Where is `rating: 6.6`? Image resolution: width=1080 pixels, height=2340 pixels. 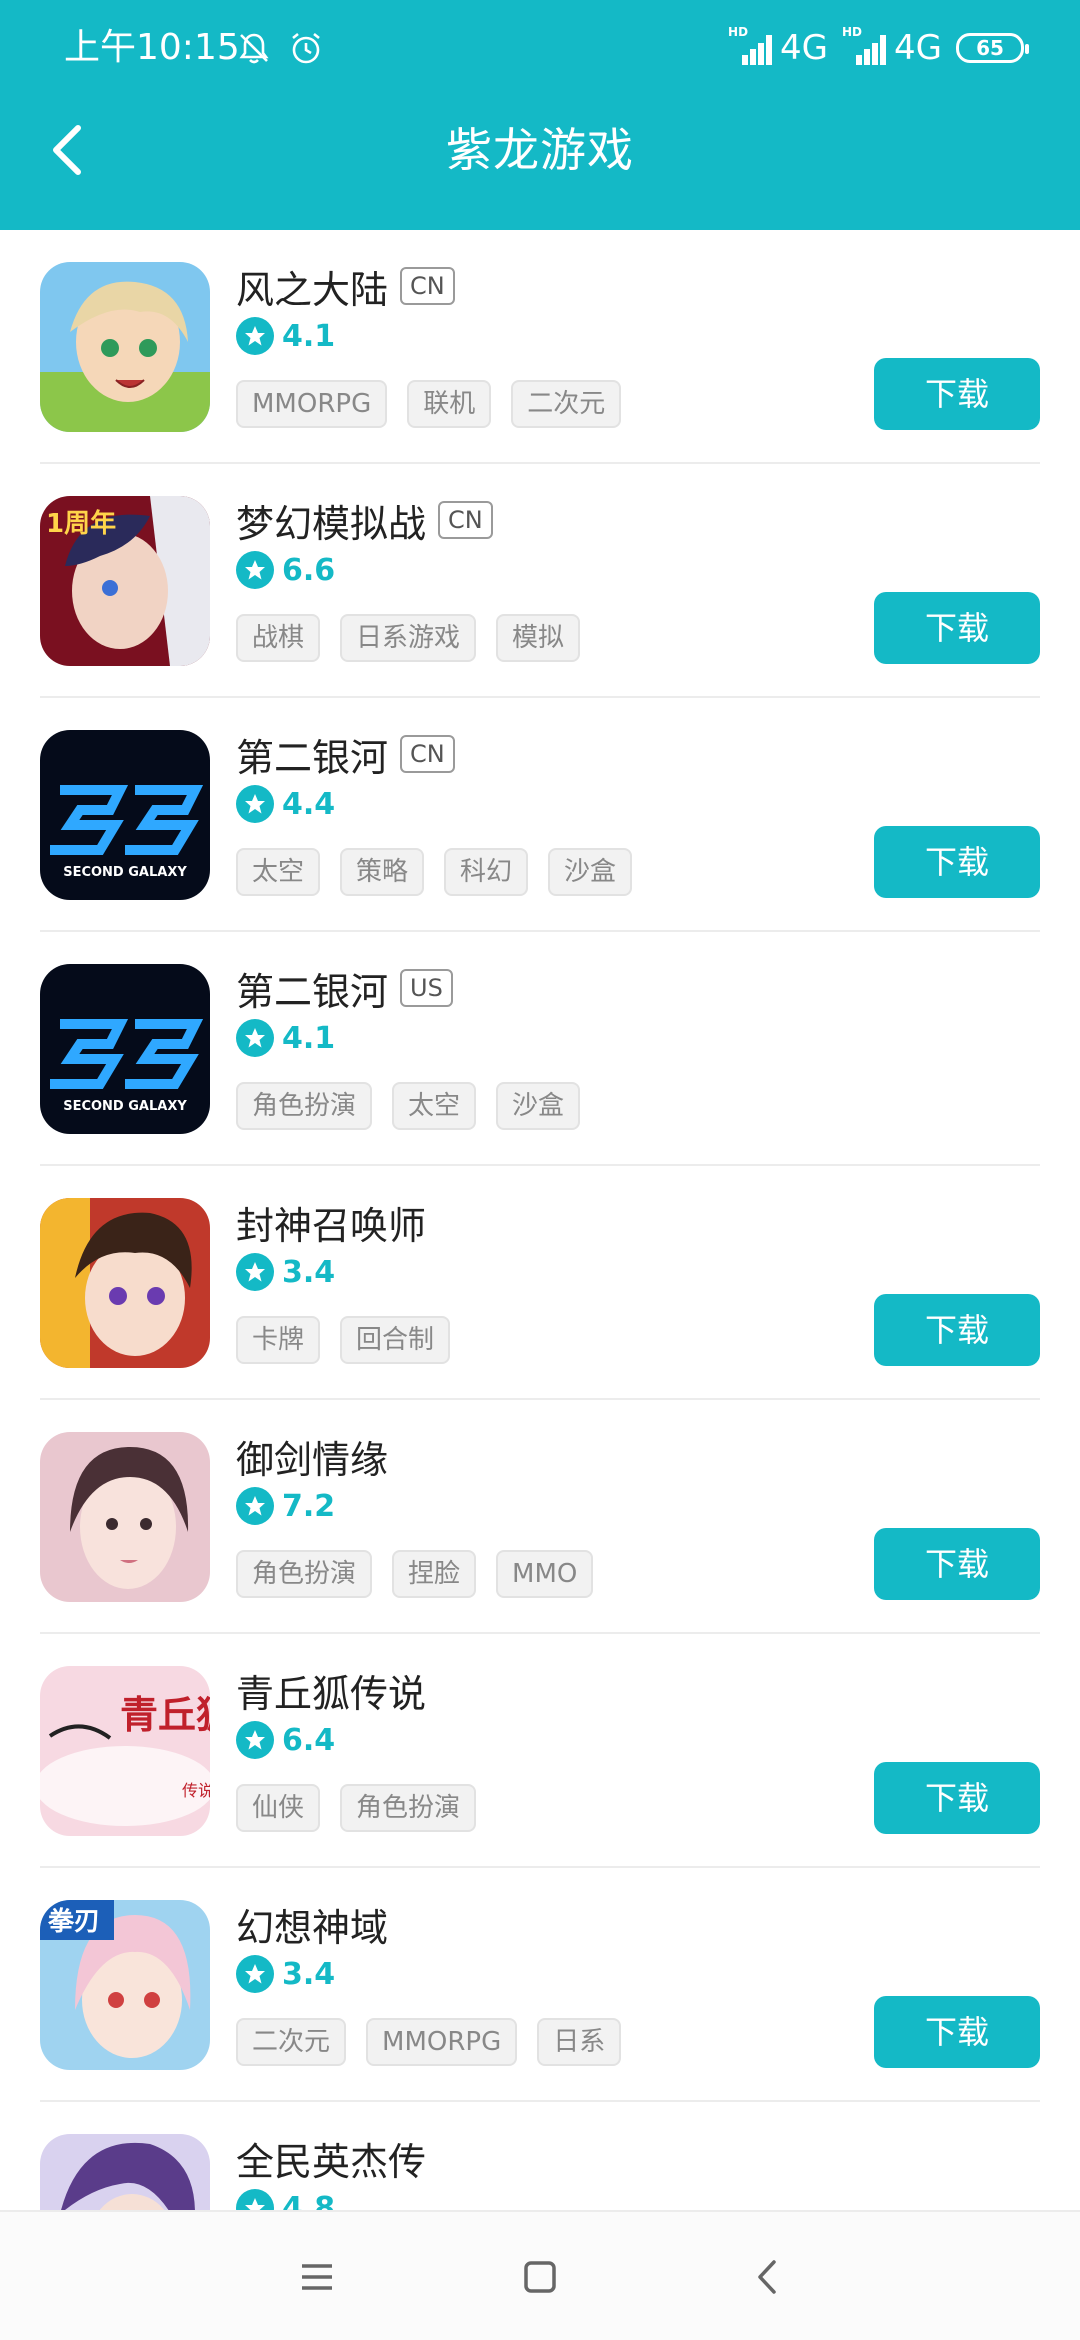
rating: 6.6 is located at coordinates (285, 570).